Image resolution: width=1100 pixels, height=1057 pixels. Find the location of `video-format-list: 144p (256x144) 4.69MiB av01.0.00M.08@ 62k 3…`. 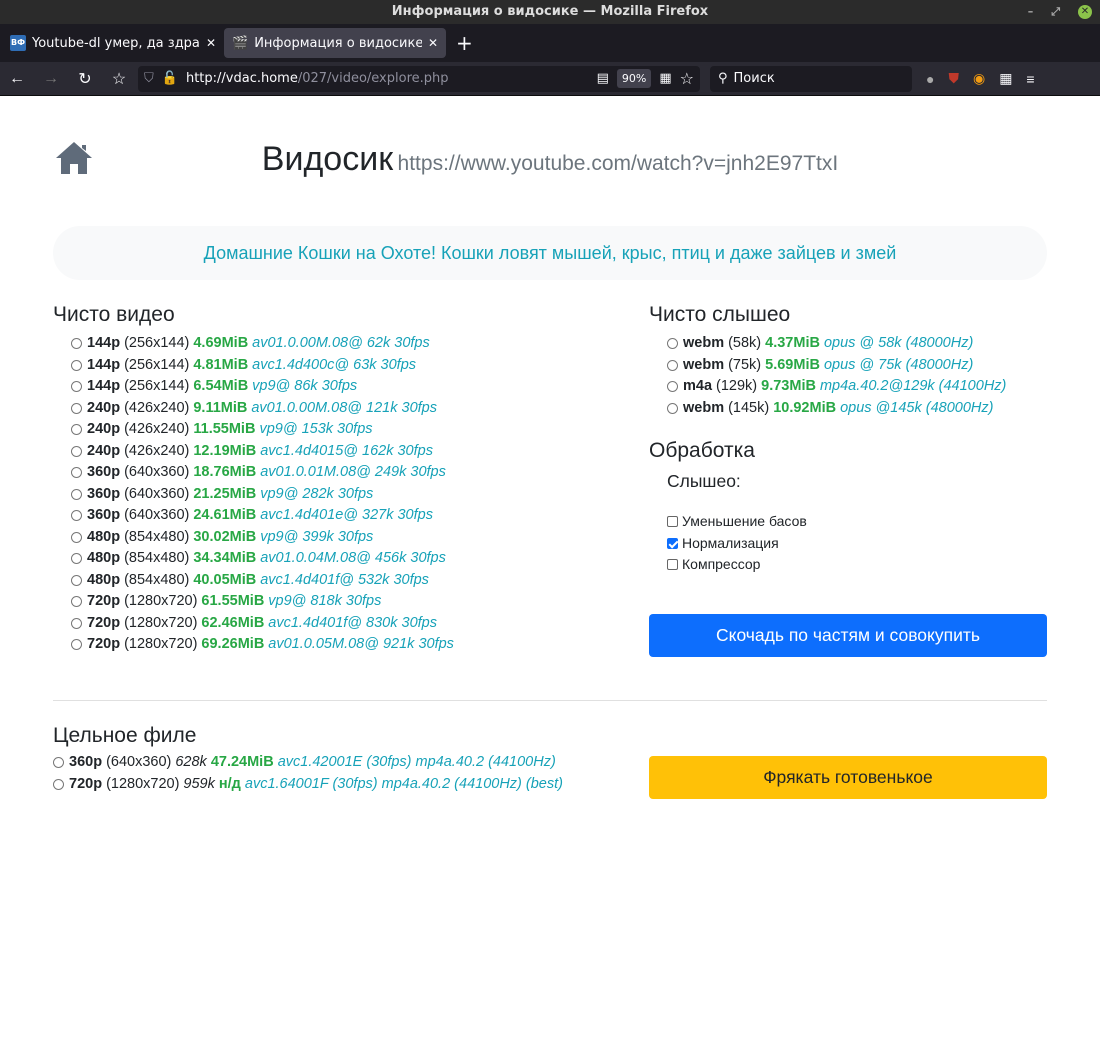

video-format-list: 144p (256x144) 4.69MiB av01.0.00M.08@ 62k 3… is located at coordinates (262, 494).